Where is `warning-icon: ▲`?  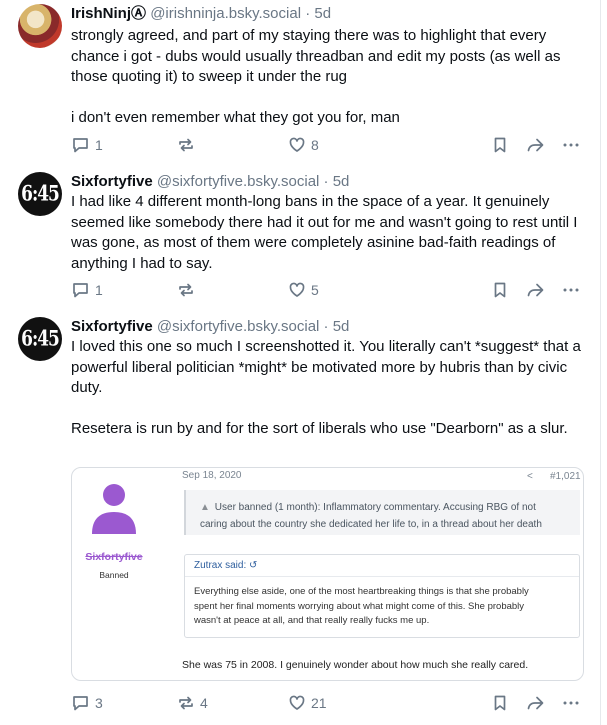
warning-icon: ▲ is located at coordinates (205, 507).